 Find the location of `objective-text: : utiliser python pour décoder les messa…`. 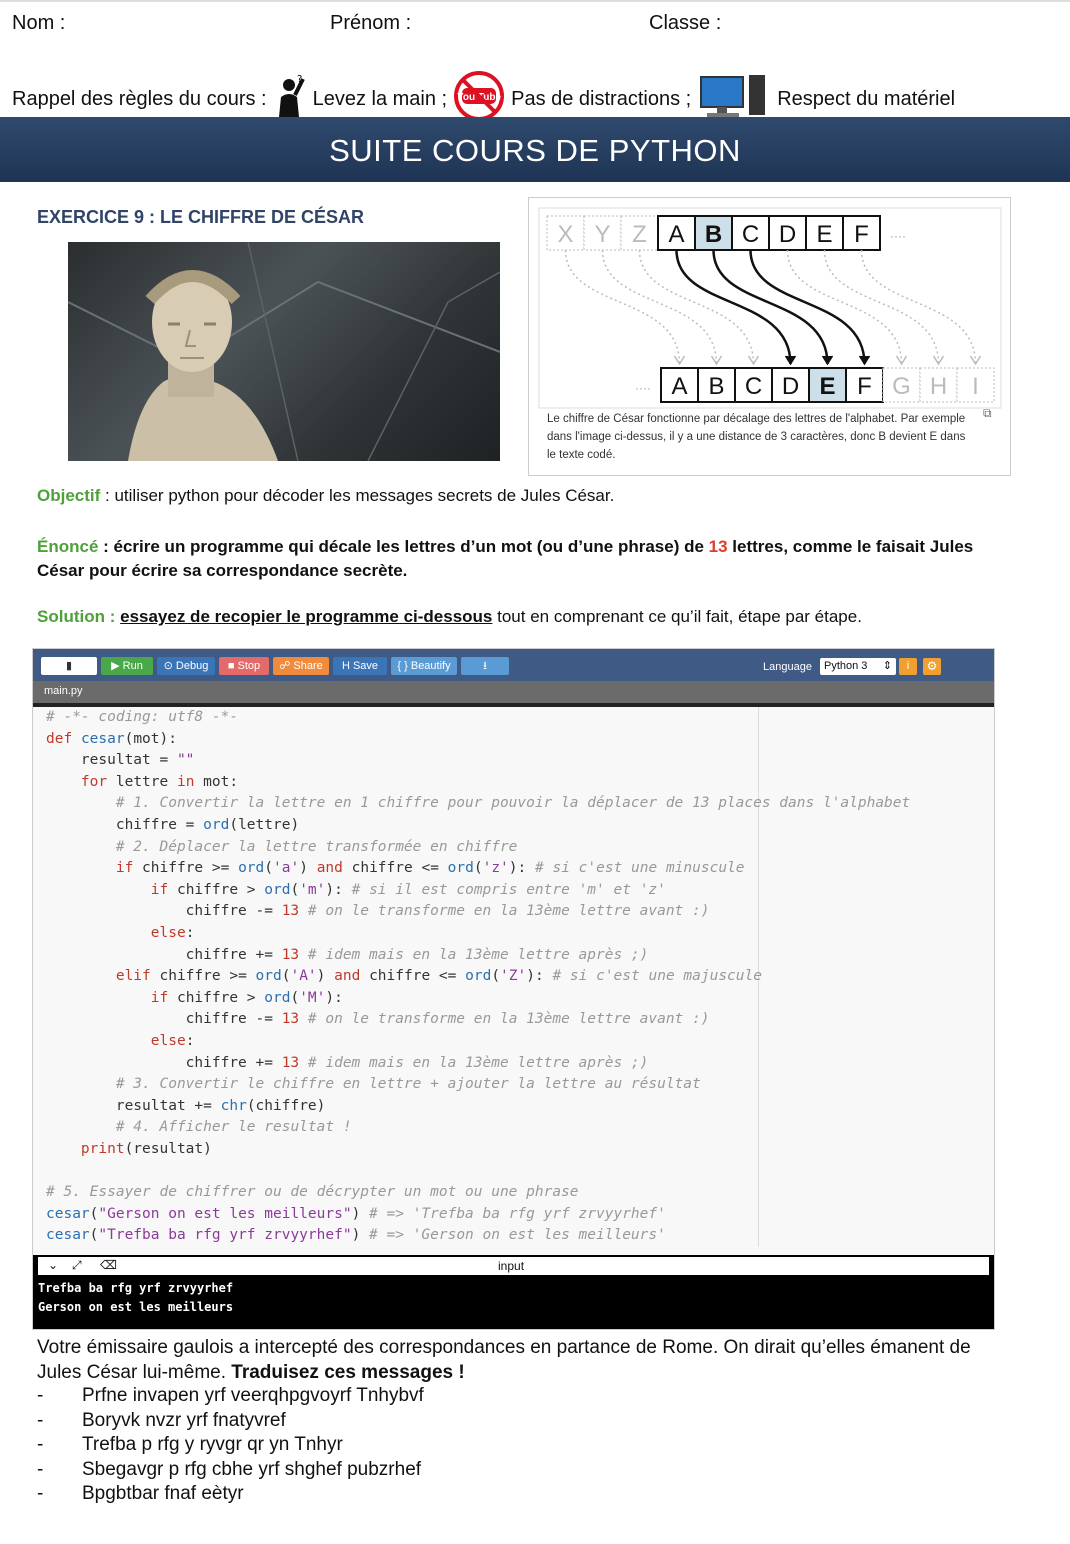

objective-text: : utiliser python pour décoder les messa… is located at coordinates (357, 495).